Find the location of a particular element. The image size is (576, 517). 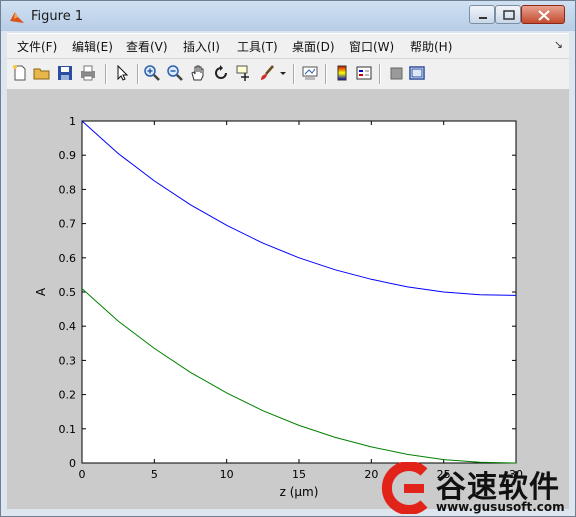

show-plot-tools-icon is located at coordinates (417, 73).